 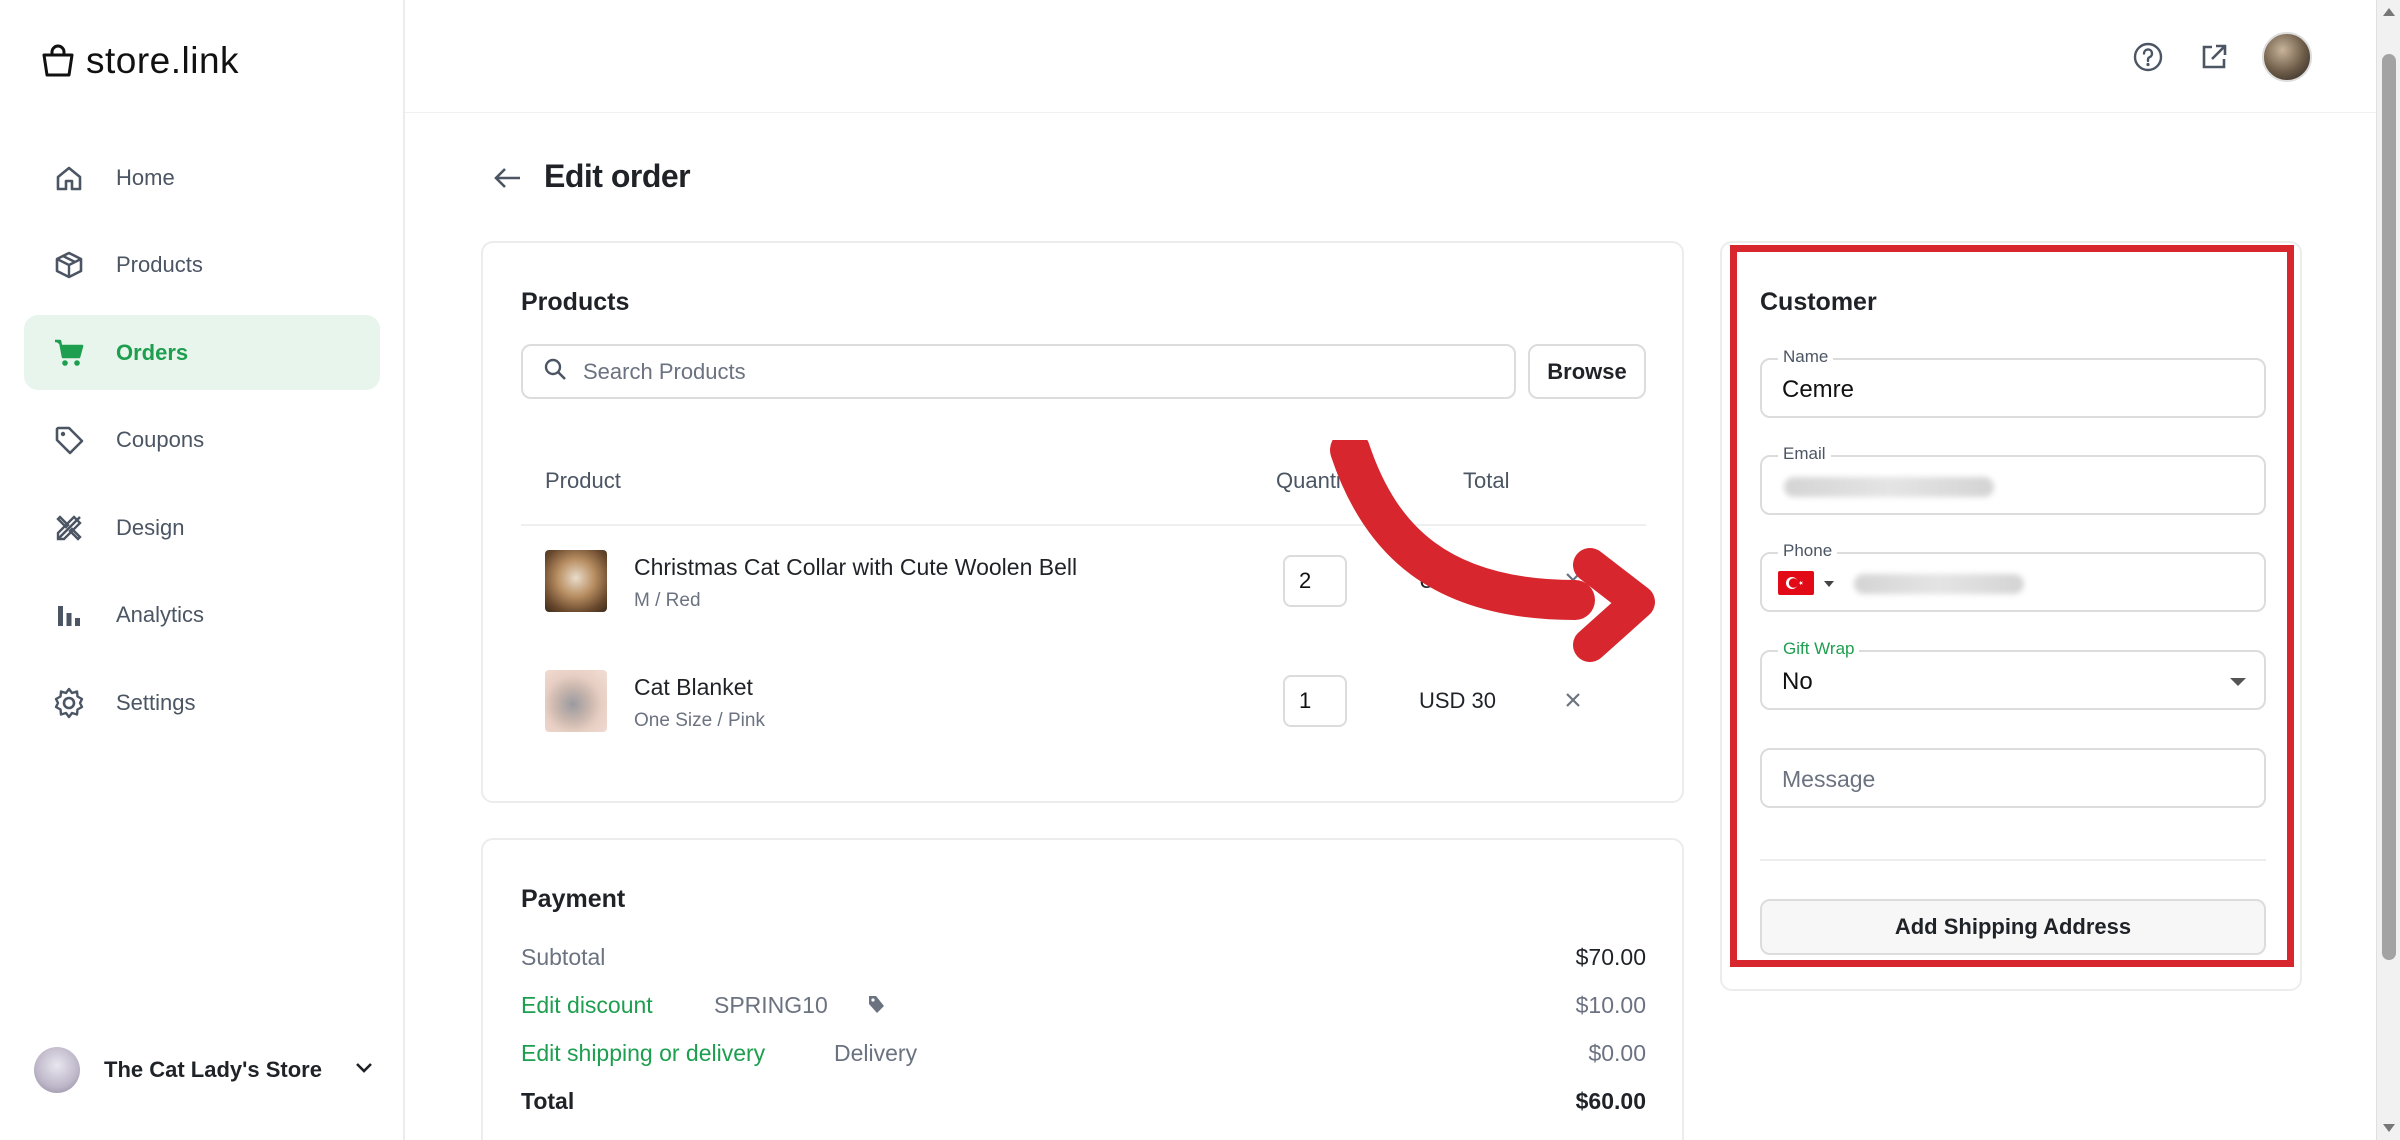 What do you see at coordinates (693, 687) in the screenshot?
I see `product-name: Cat Blanket` at bounding box center [693, 687].